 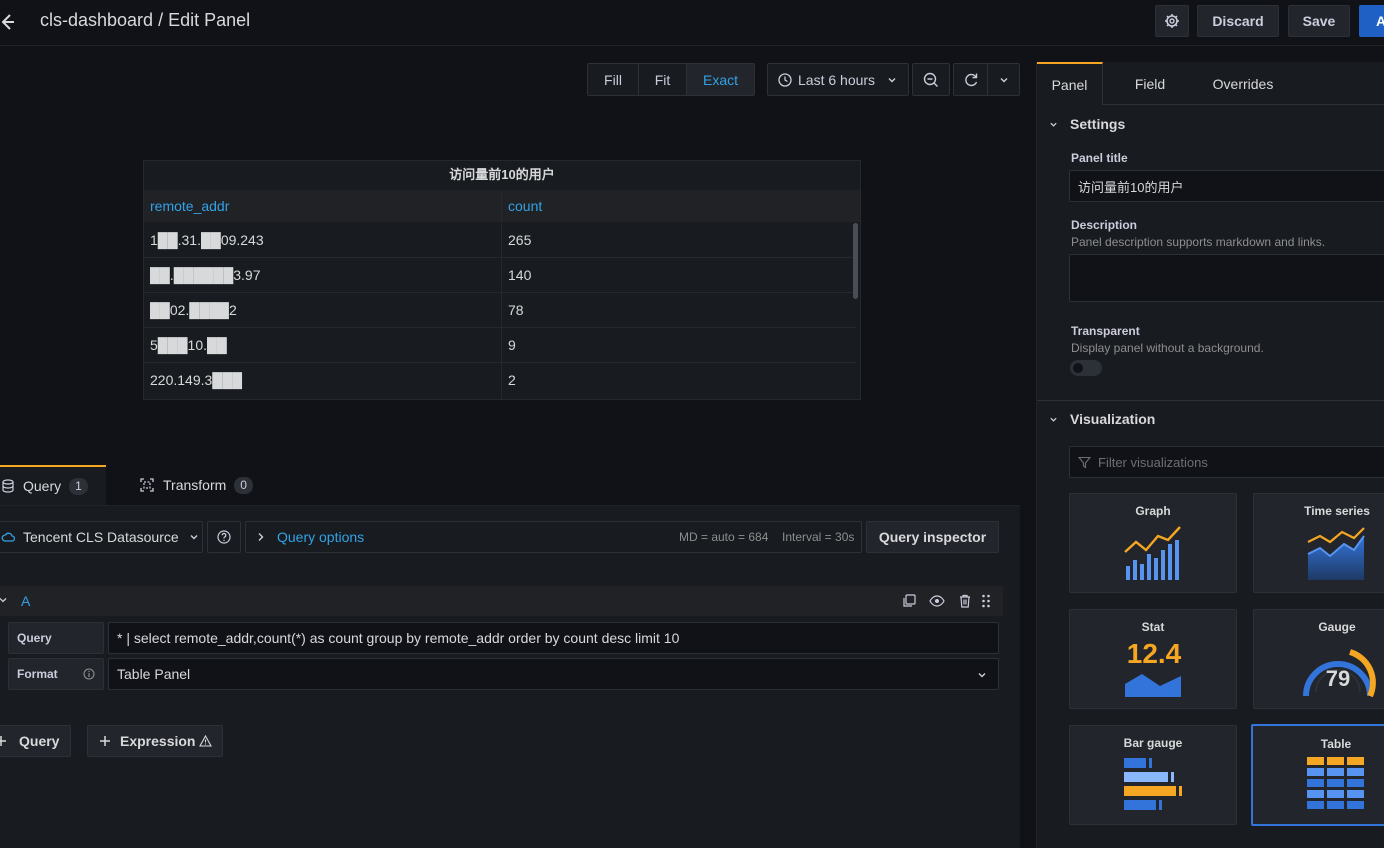 I want to click on table-row: ██.██████3.97 140, so click(x=500, y=275).